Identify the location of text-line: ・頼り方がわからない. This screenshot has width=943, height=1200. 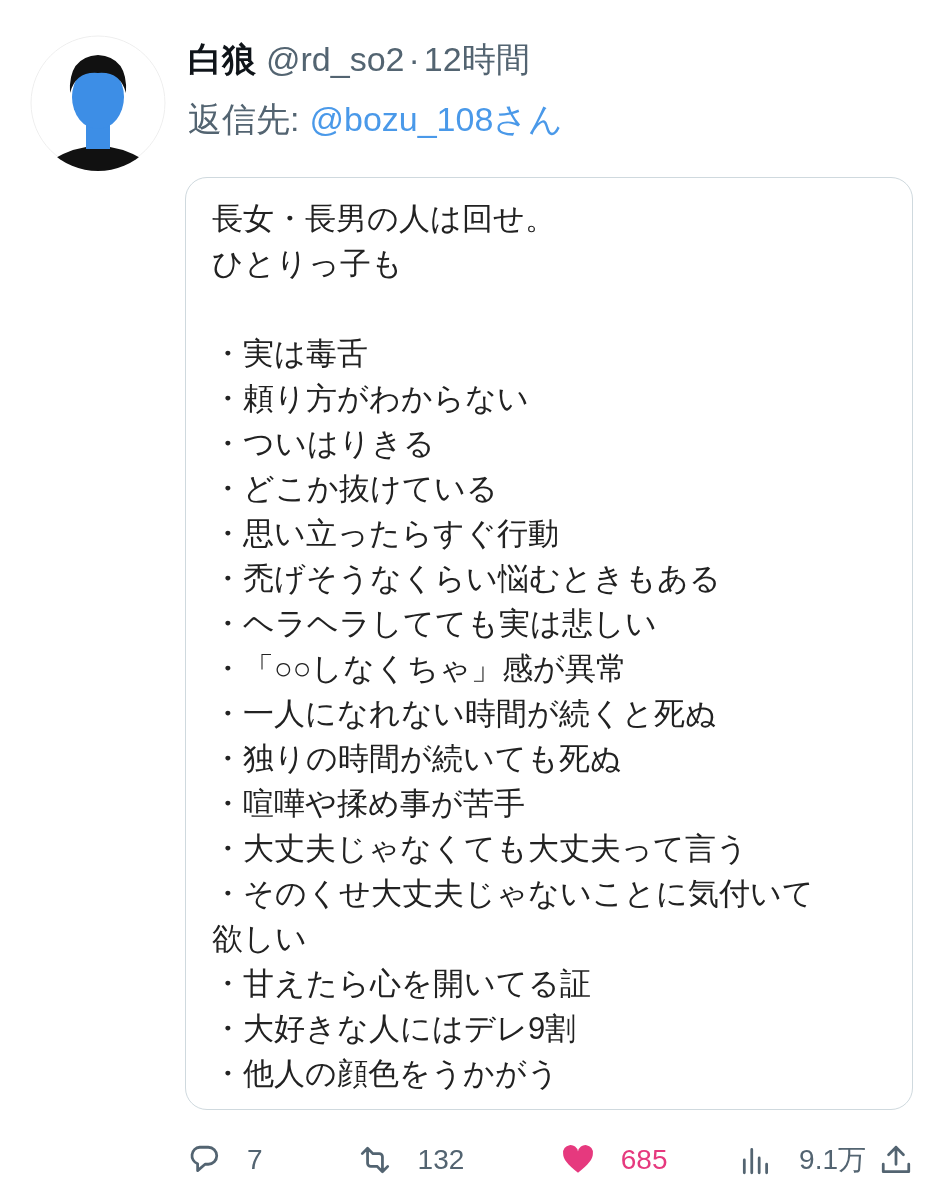
(371, 399).